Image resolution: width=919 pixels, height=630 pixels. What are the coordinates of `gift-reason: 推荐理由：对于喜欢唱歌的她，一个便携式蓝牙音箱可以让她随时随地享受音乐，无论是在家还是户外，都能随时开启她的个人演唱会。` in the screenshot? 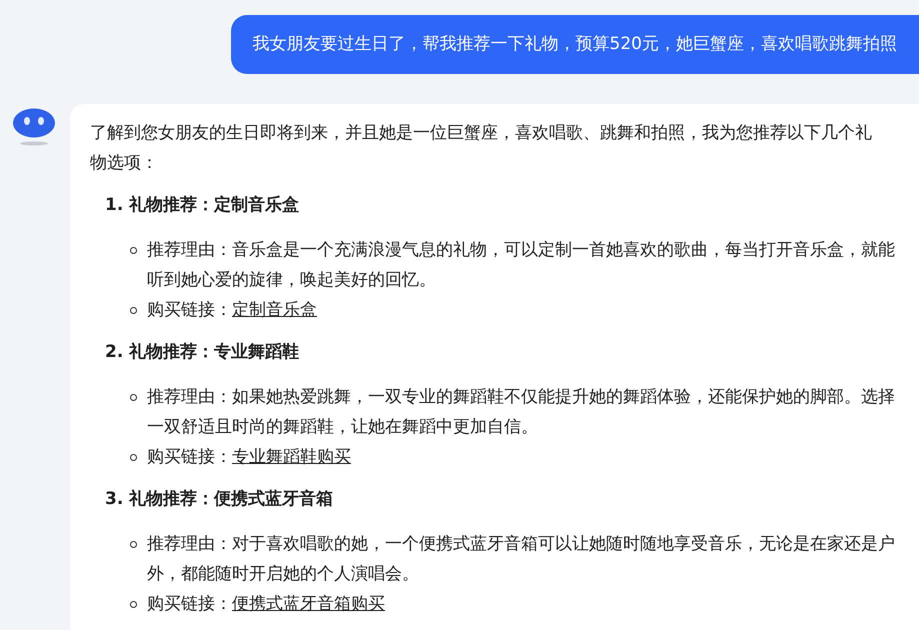 It's located at (521, 559).